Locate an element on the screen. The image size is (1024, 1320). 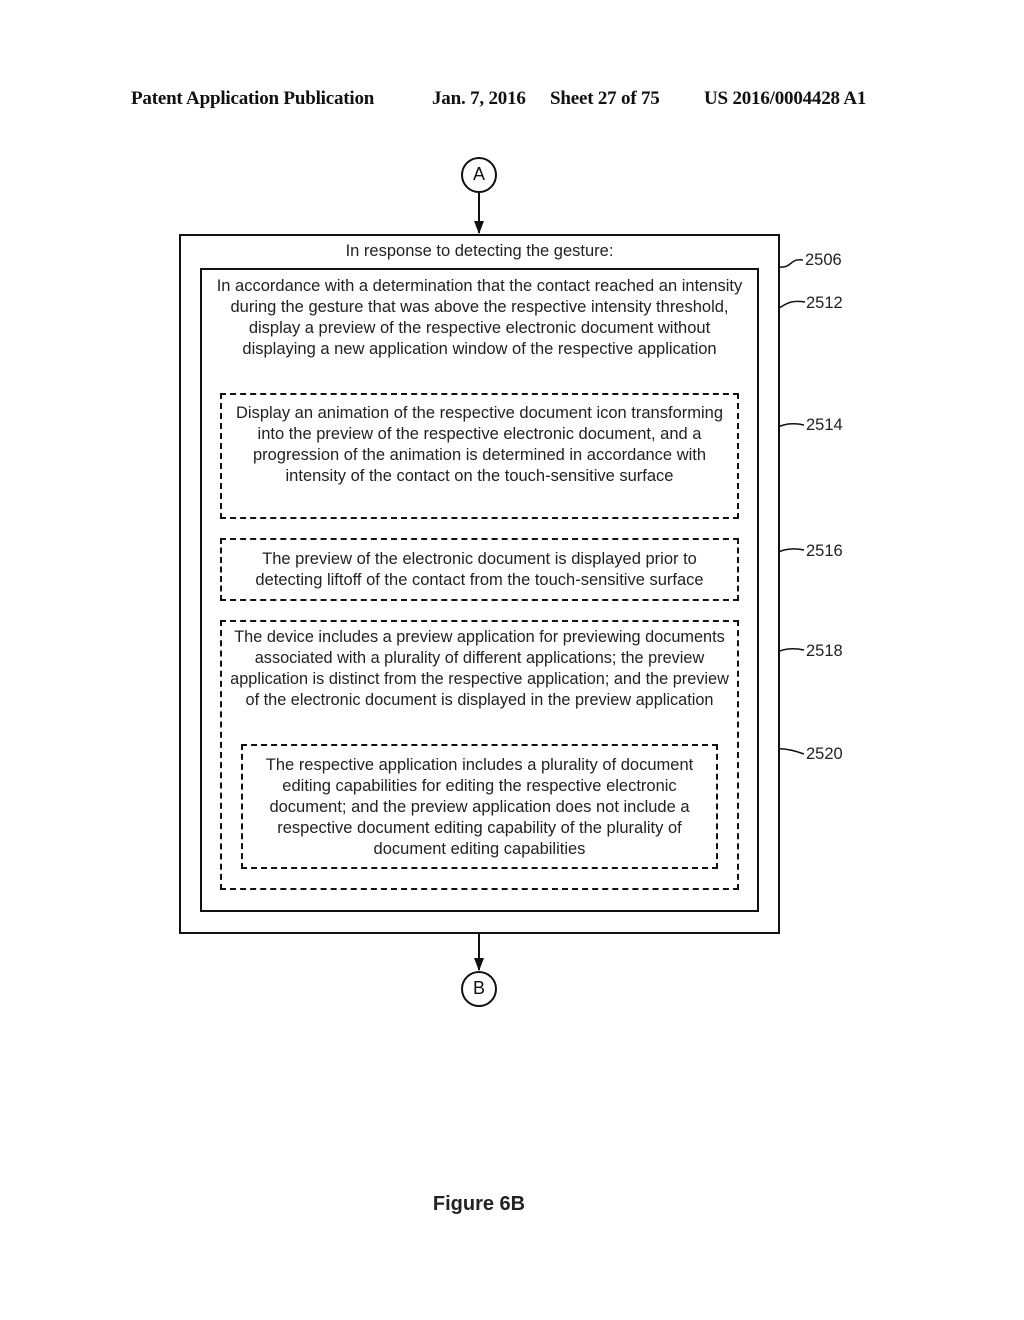
ref-label-2518: 2518 is located at coordinates (824, 651).